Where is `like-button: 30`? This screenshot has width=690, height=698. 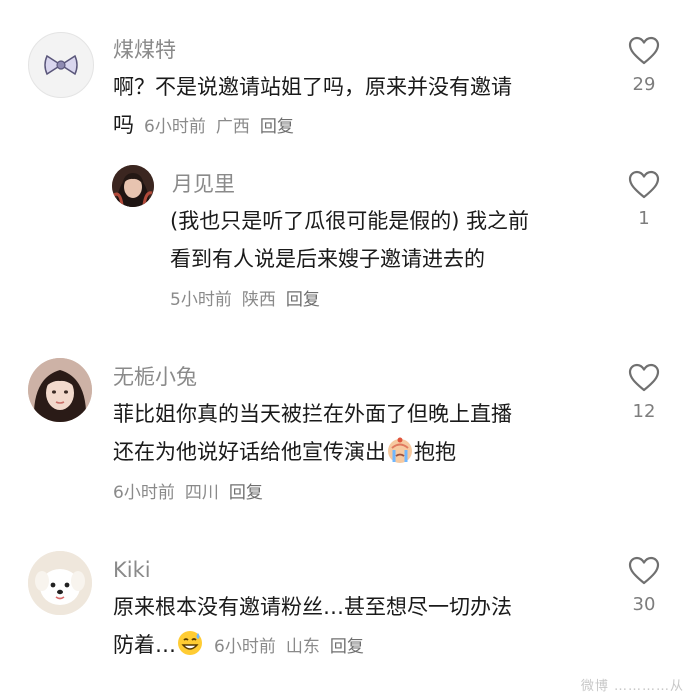 like-button: 30 is located at coordinates (644, 585).